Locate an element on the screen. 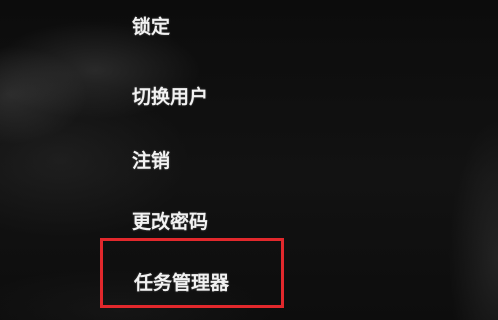  menu-item-switch-user: 切换用户 is located at coordinates (170, 95).